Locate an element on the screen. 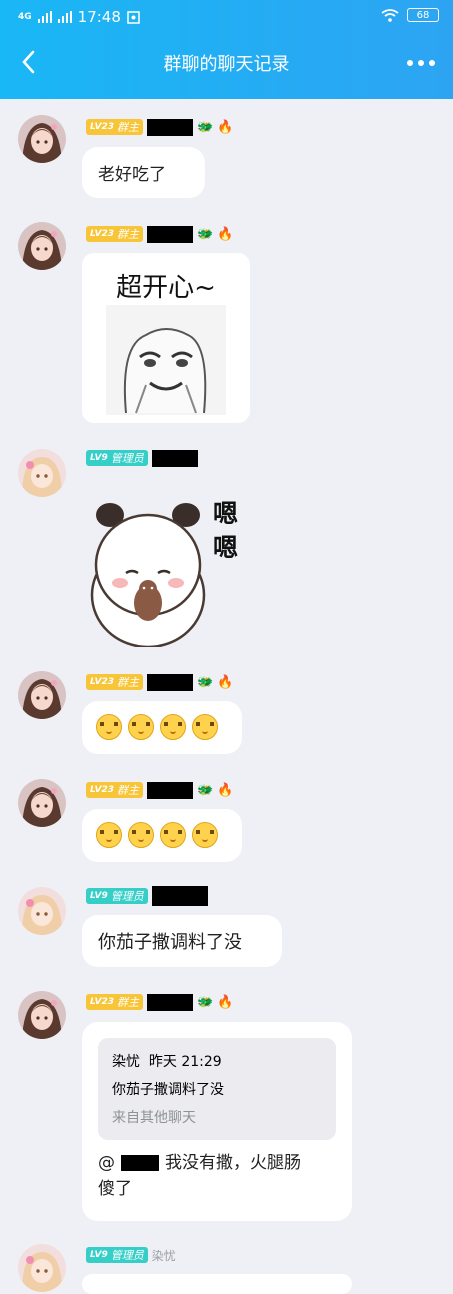  message-bubble: 染忧 昨天 21:29 你茄子撒调料了没 来自其他聊天 @ 我没有撒，火腿肠 傻了 is located at coordinates (217, 1121).